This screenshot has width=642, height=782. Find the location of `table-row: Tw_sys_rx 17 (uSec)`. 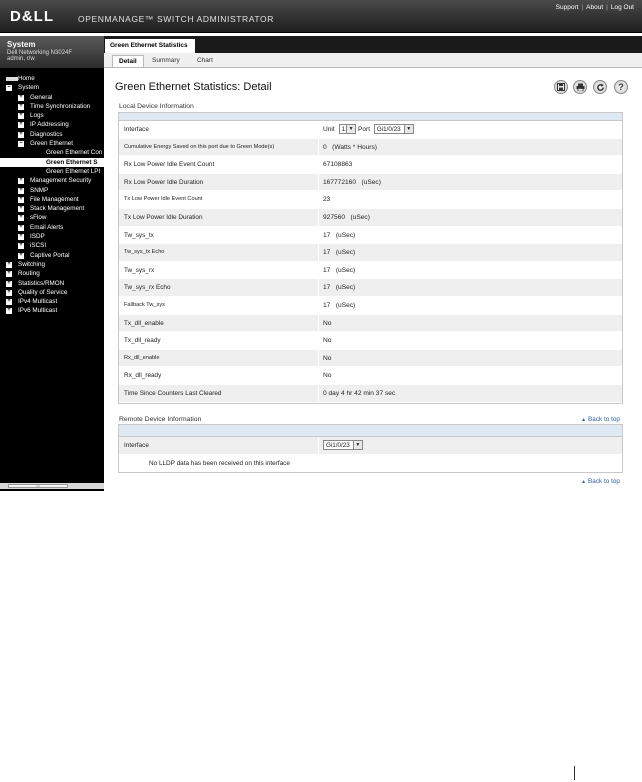

table-row: Tw_sys_rx 17 (uSec) is located at coordinates (370, 270).